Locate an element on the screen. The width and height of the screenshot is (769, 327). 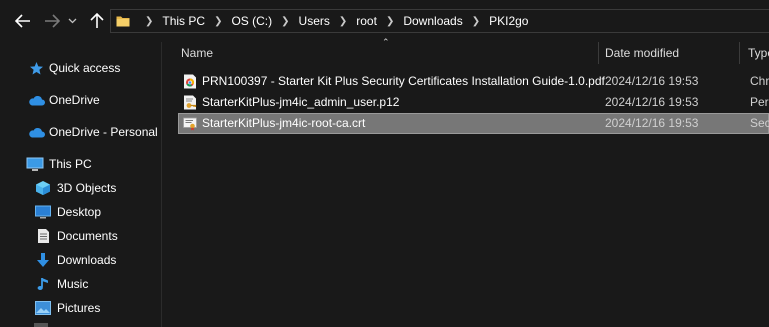
arrow-up-icon is located at coordinates (97, 20).